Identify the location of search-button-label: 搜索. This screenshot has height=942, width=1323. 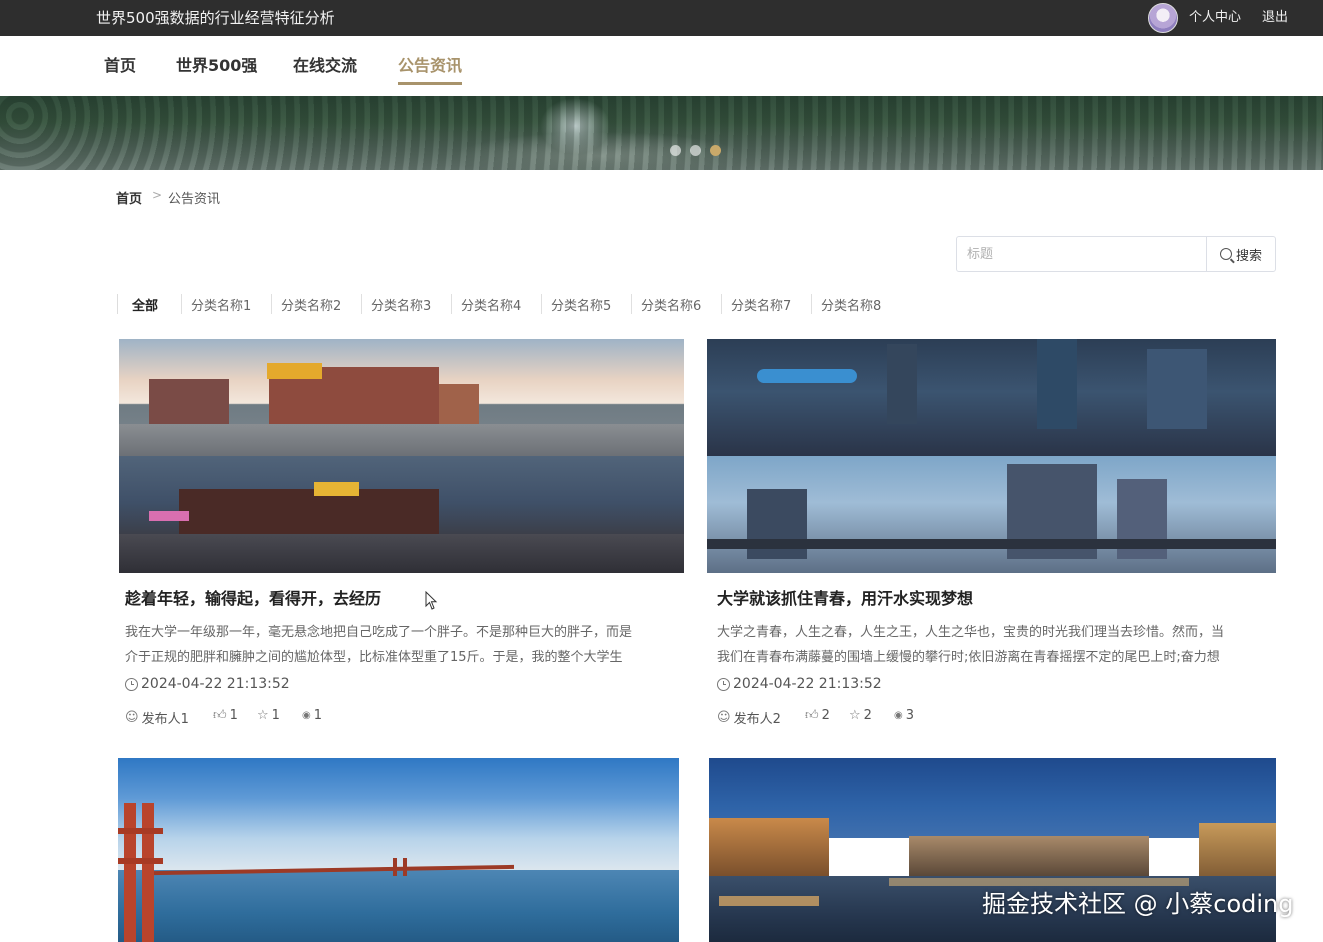
(1248, 256).